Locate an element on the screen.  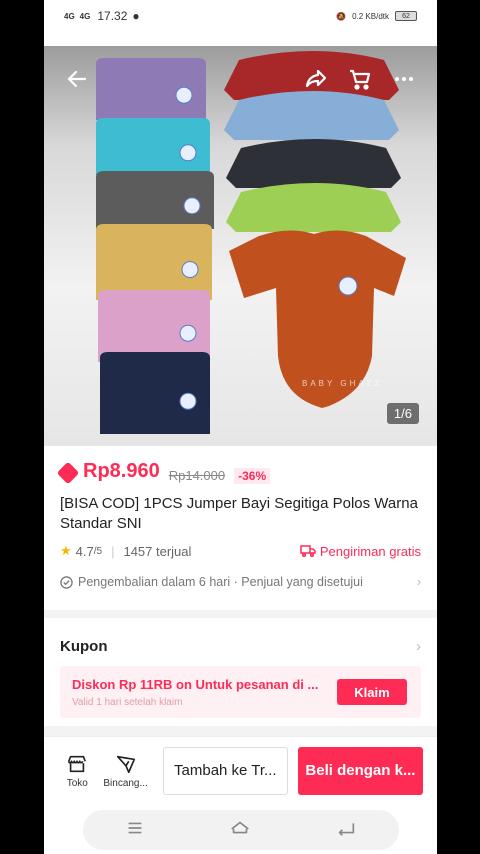
price-row: Rp8.960 Rp14.000 -36% is located at coordinates (163, 472).